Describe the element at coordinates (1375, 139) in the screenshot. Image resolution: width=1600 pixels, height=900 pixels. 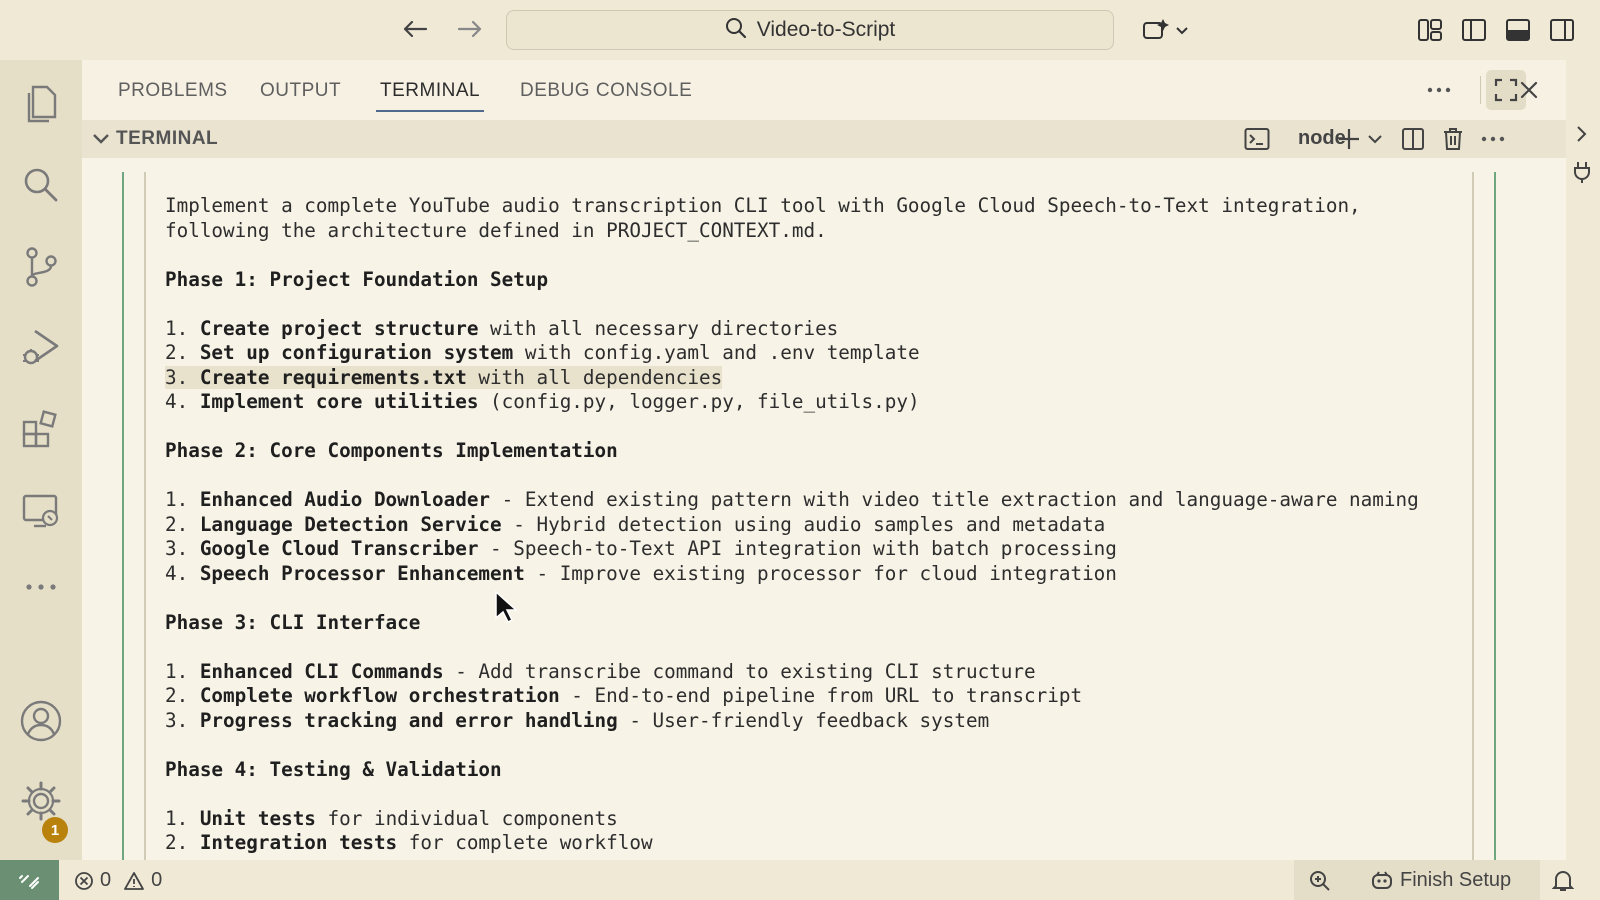
I see `launch-profile-chevron-icon` at that location.